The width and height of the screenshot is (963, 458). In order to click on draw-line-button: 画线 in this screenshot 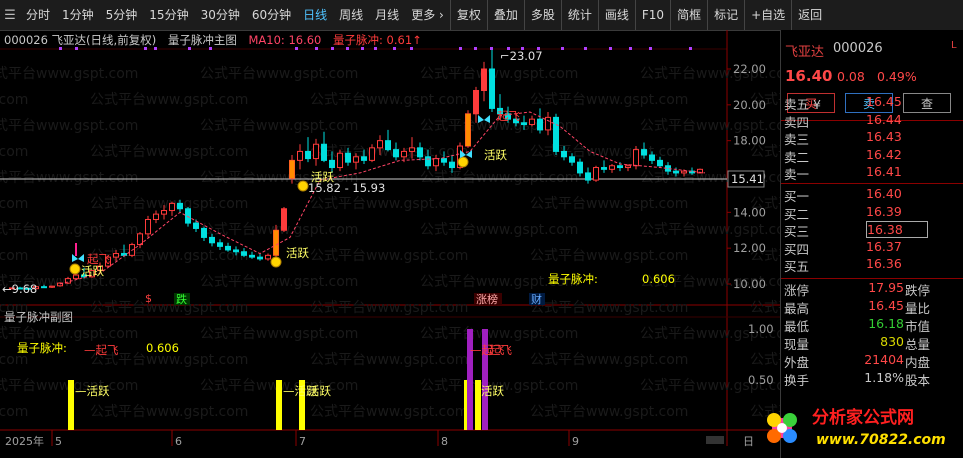, I will do `click(616, 15)`.